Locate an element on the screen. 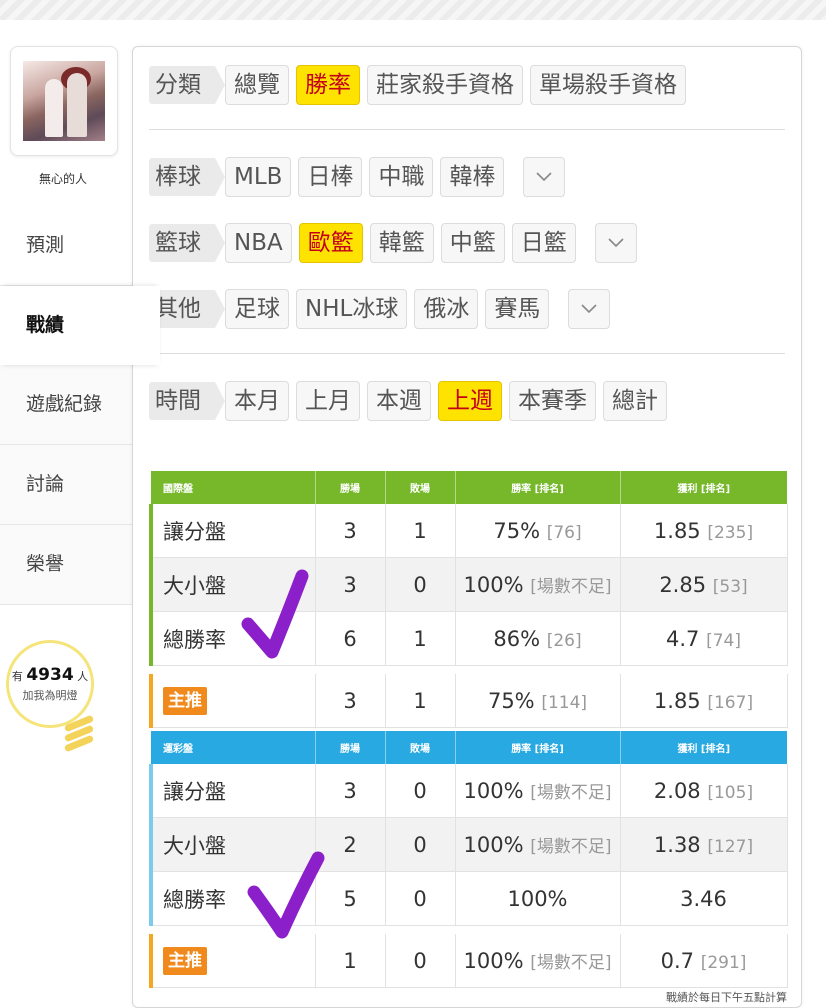  tag-nhl: NHL冰球 is located at coordinates (352, 309).